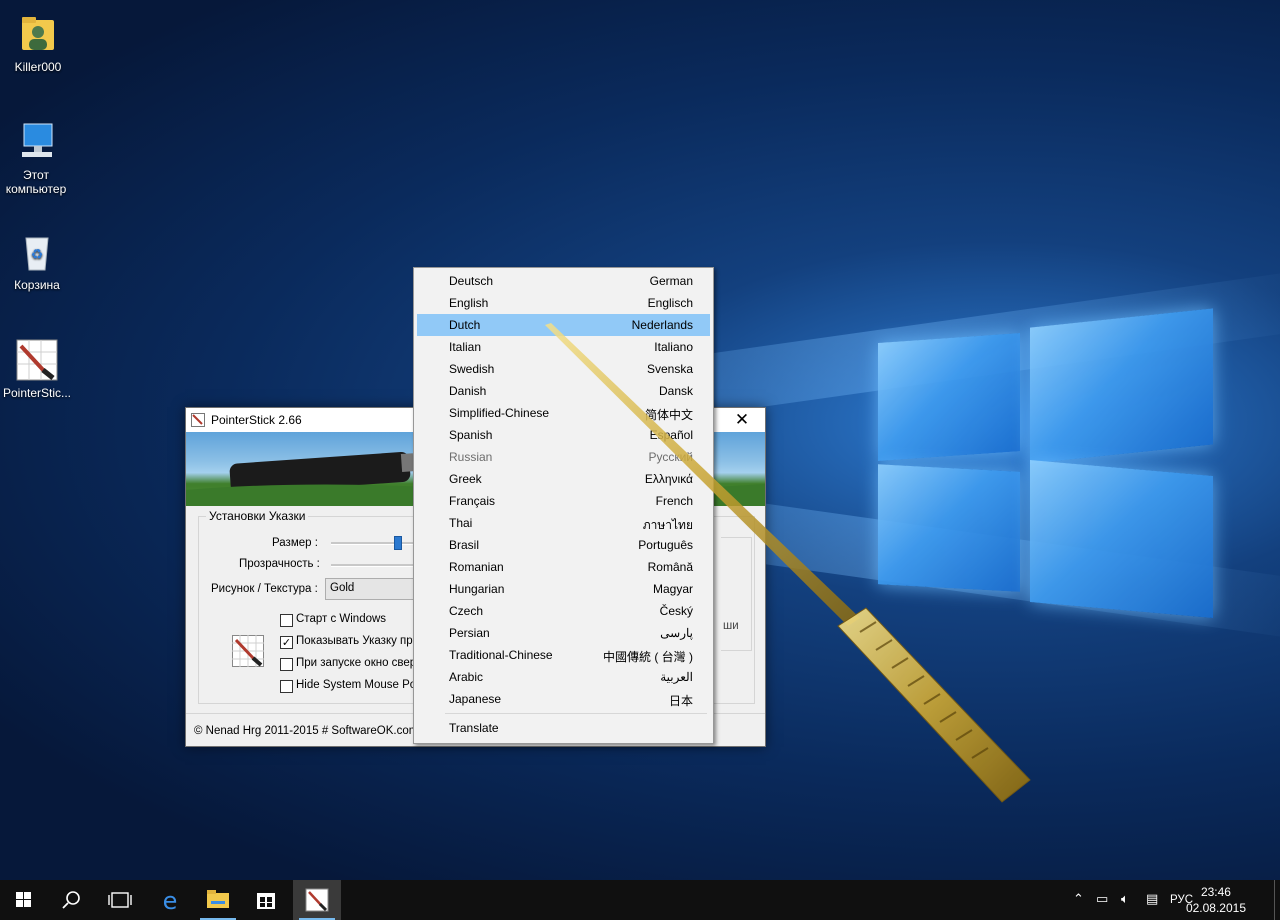 This screenshot has height=923, width=1280. What do you see at coordinates (563, 303) in the screenshot?
I see `menu-item-english: English Englisch` at bounding box center [563, 303].